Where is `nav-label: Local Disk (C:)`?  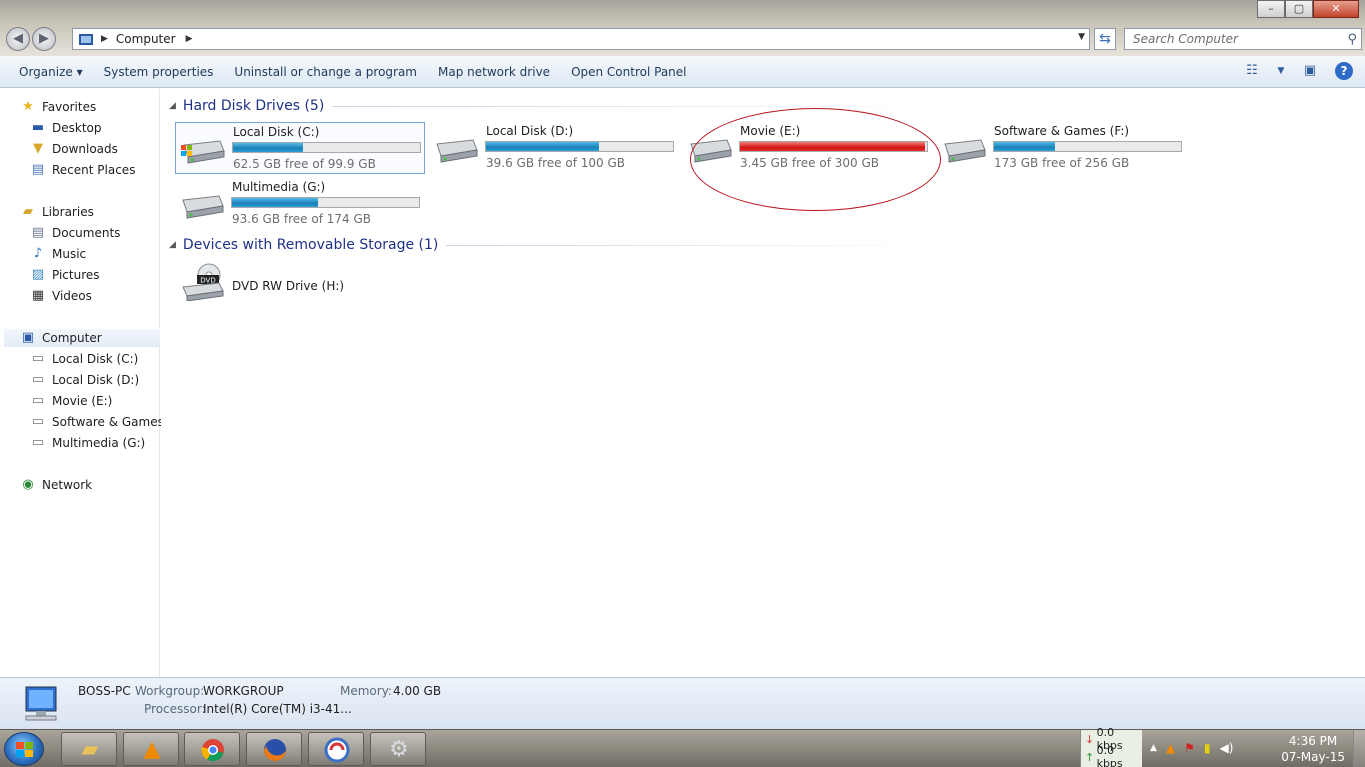 nav-label: Local Disk (C:) is located at coordinates (95, 359).